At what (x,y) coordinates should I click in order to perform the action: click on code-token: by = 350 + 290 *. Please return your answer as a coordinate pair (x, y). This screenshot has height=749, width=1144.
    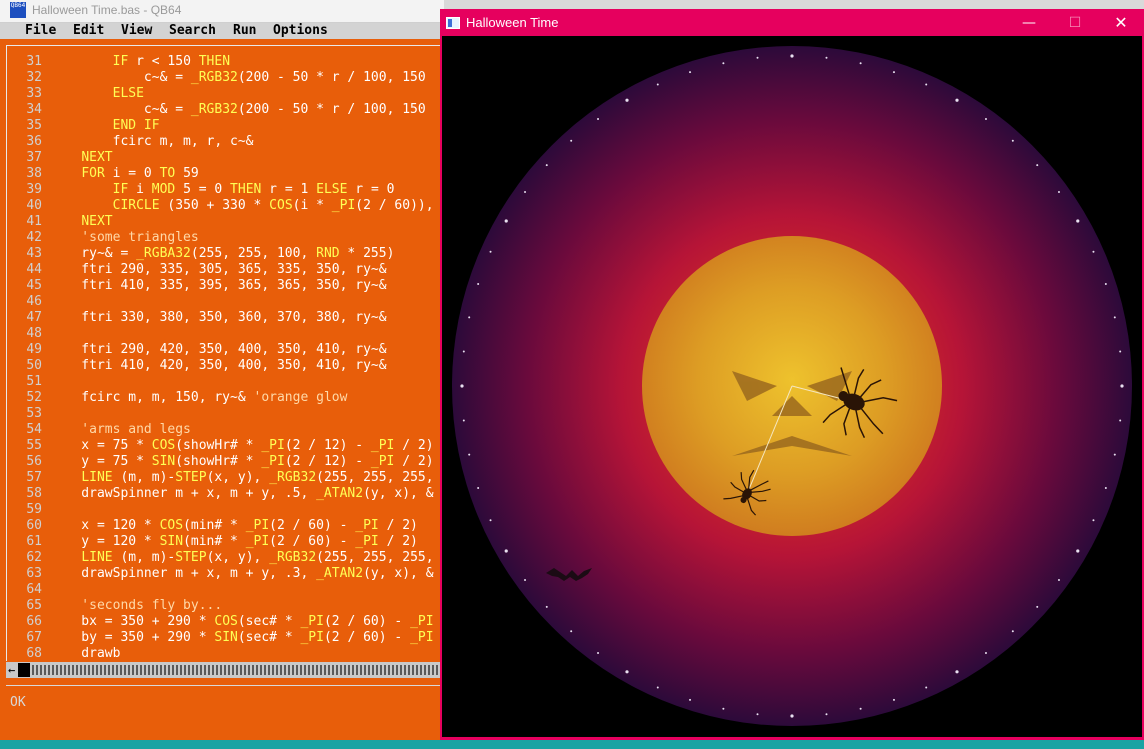
    Looking at the image, I should click on (132, 637).